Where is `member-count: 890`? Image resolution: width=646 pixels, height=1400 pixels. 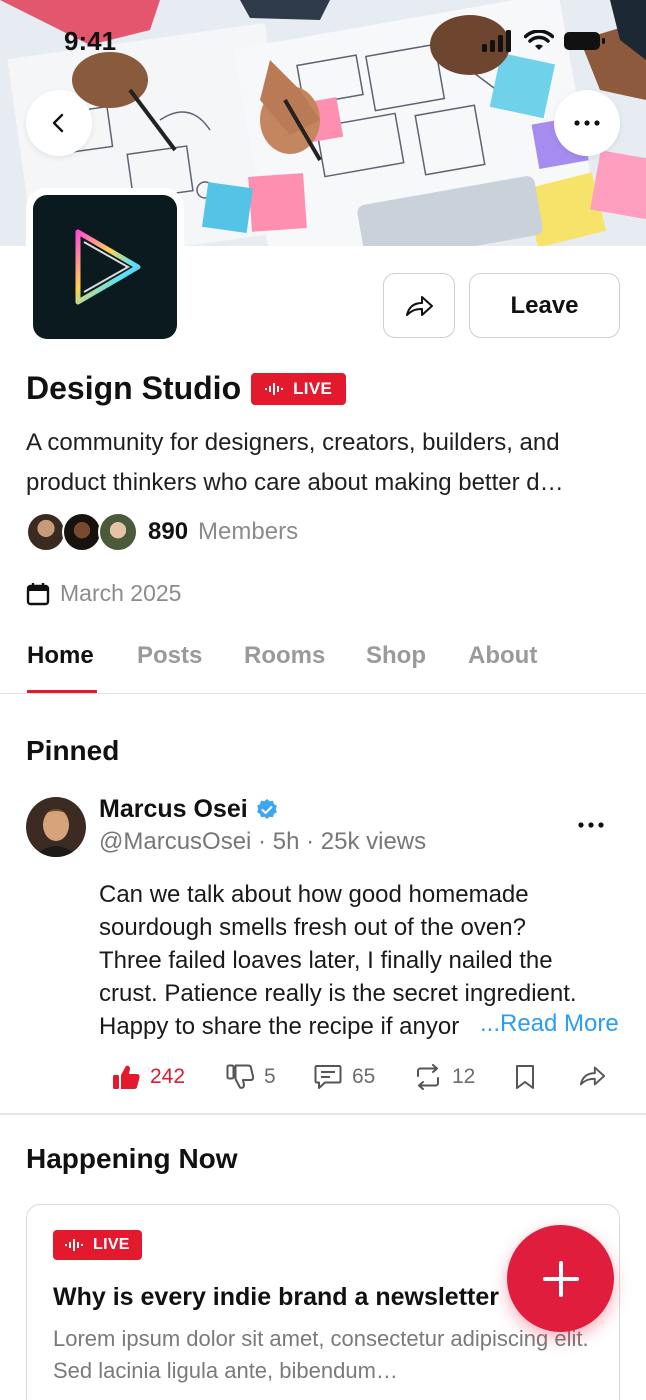
member-count: 890 is located at coordinates (168, 531).